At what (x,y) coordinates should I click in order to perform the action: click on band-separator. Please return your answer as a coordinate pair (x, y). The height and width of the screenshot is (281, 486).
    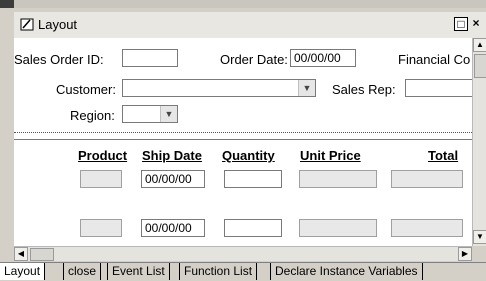
    Looking at the image, I should click on (243, 133).